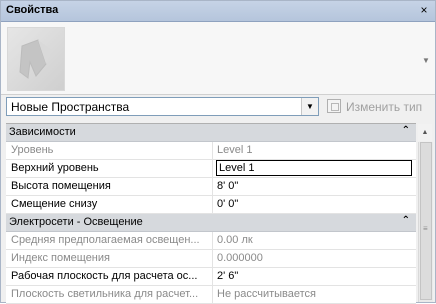 The height and width of the screenshot is (304, 436). I want to click on property-value: Не рассчитывается, so click(267, 294).